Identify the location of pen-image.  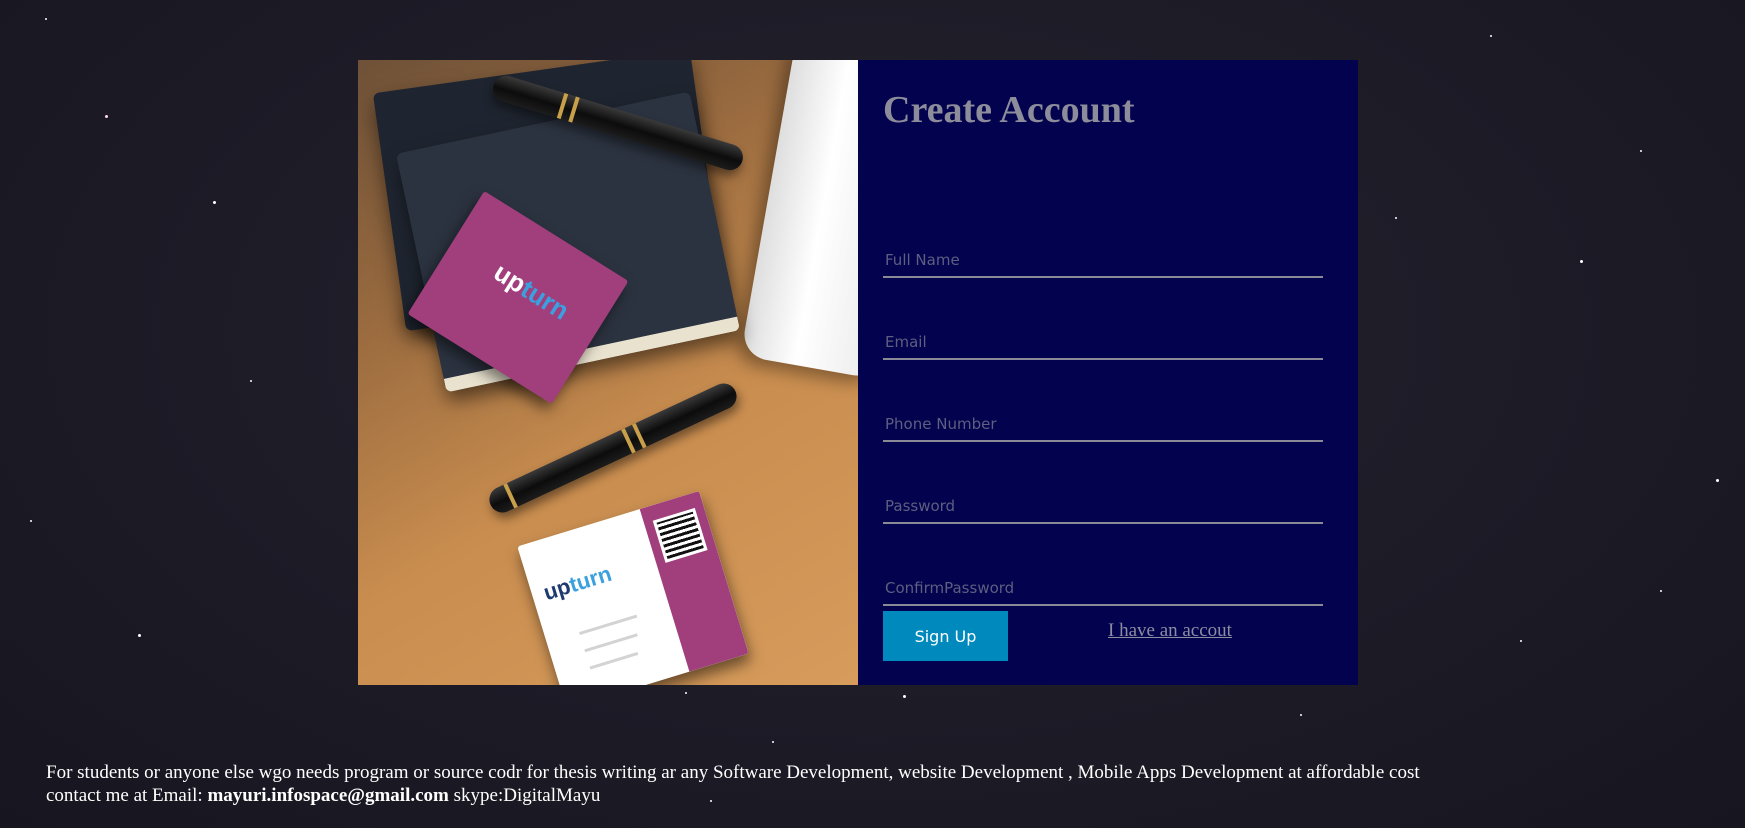
(613, 448).